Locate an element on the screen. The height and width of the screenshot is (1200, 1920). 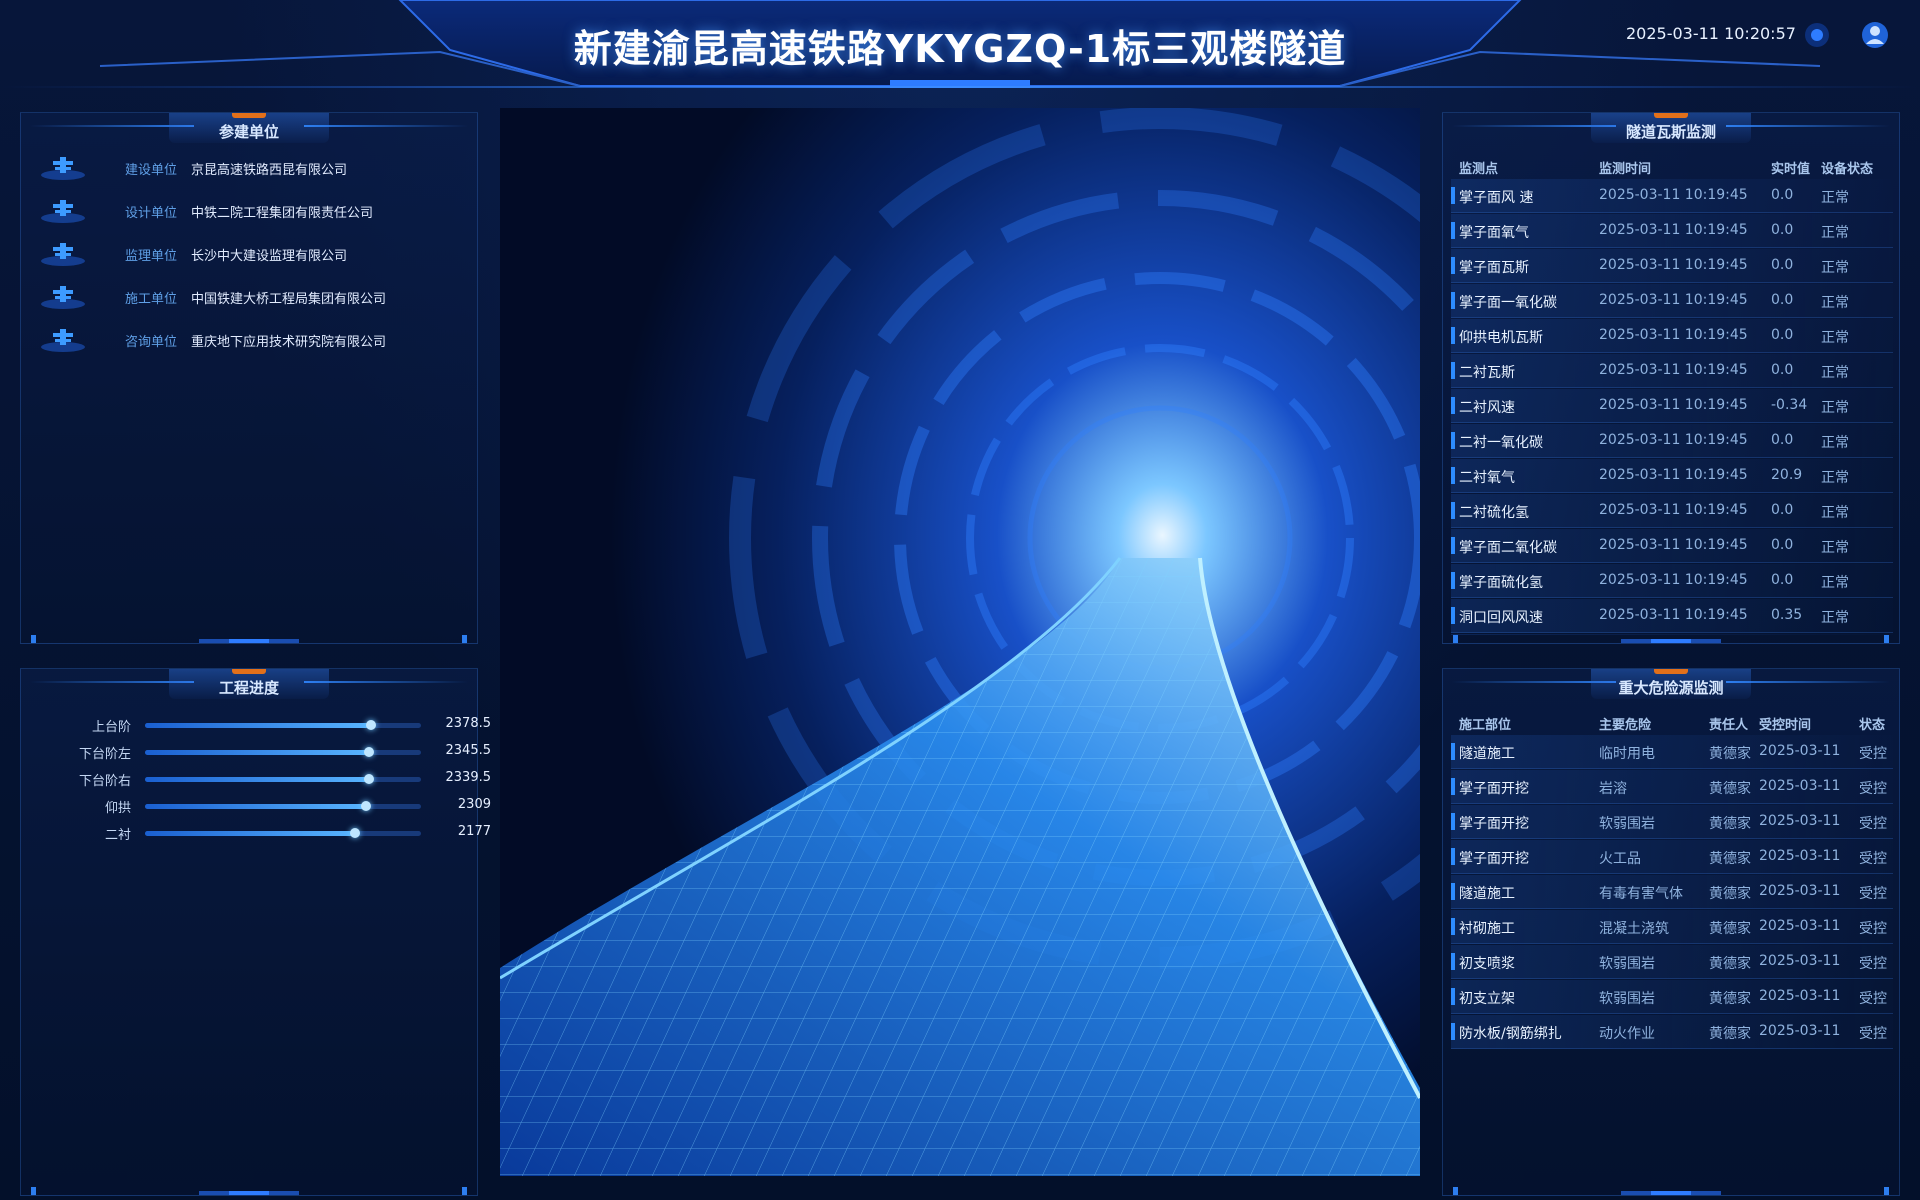
table-row: 掌子面开挖 火工品 黄德家 2025-03-11 受控 is located at coordinates (1672, 857).